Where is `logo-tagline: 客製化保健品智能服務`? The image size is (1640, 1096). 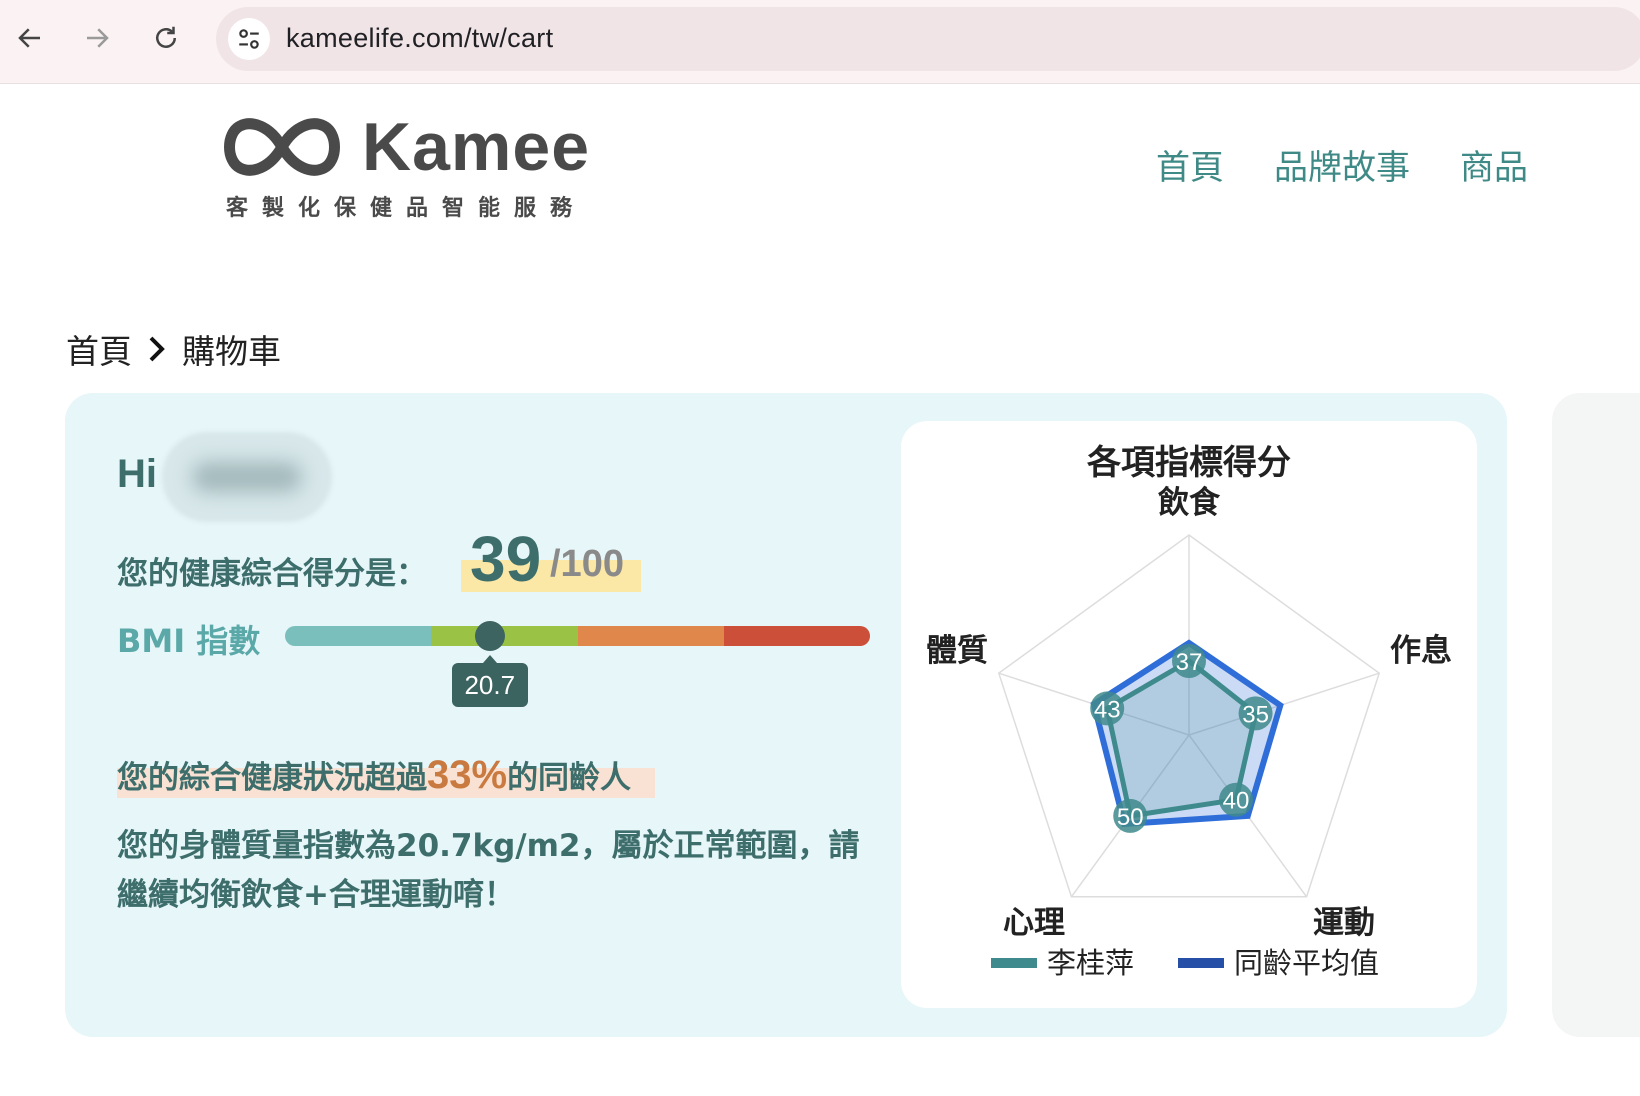
logo-tagline: 客製化保健品智能服務 is located at coordinates (406, 208).